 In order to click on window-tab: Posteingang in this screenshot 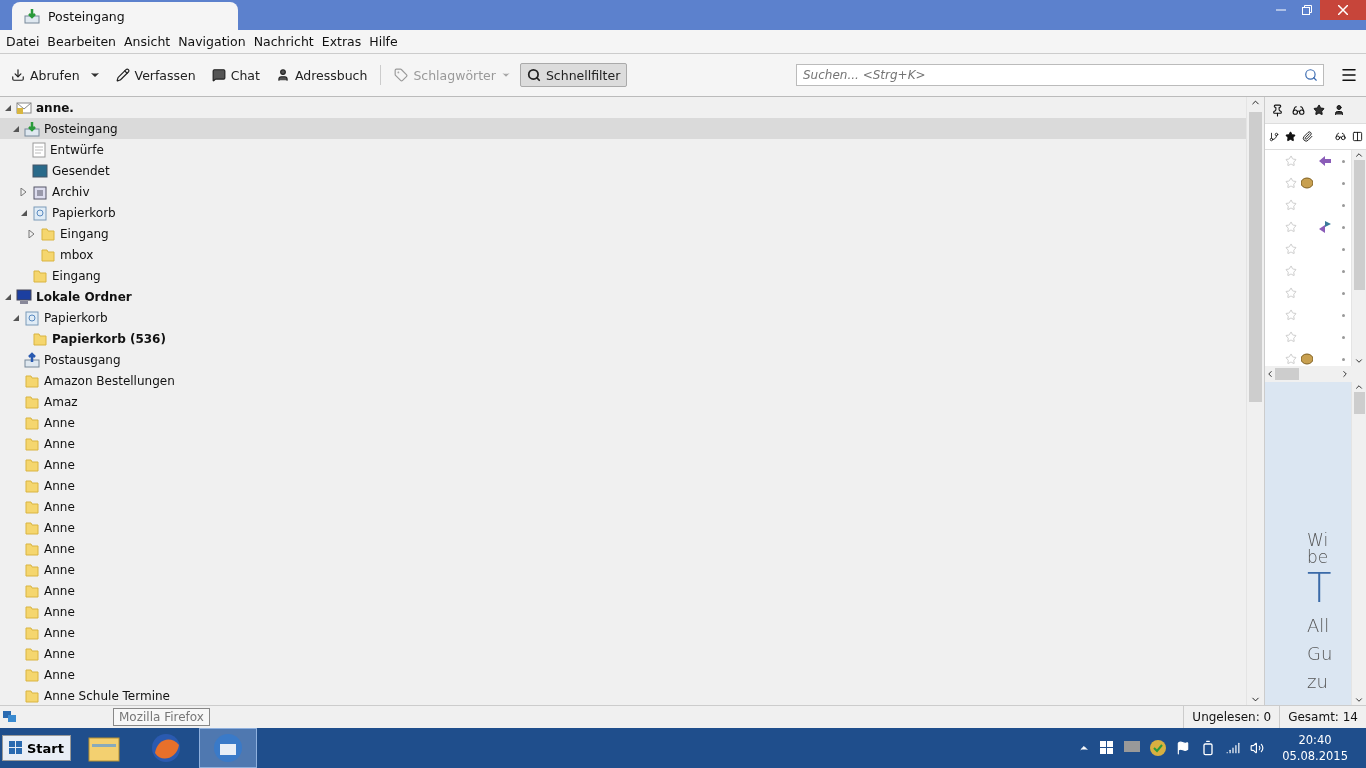, I will do `click(125, 16)`.